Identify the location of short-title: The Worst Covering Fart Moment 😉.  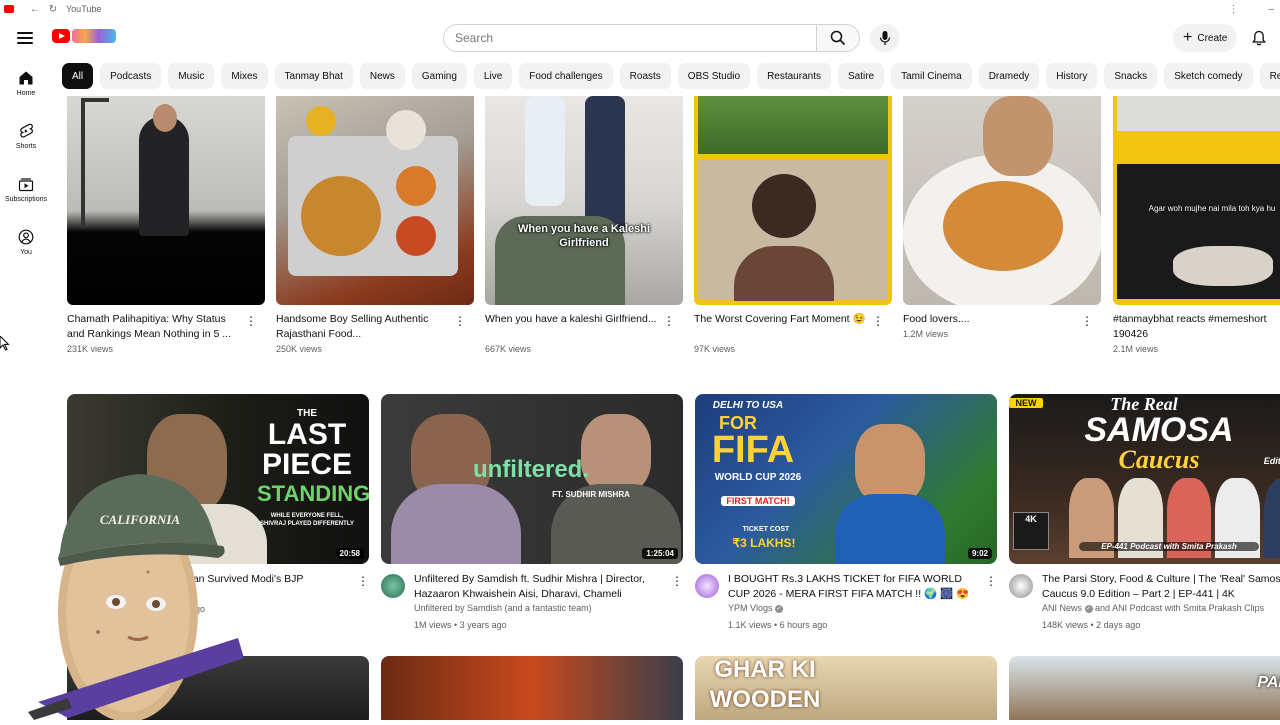
(780, 319).